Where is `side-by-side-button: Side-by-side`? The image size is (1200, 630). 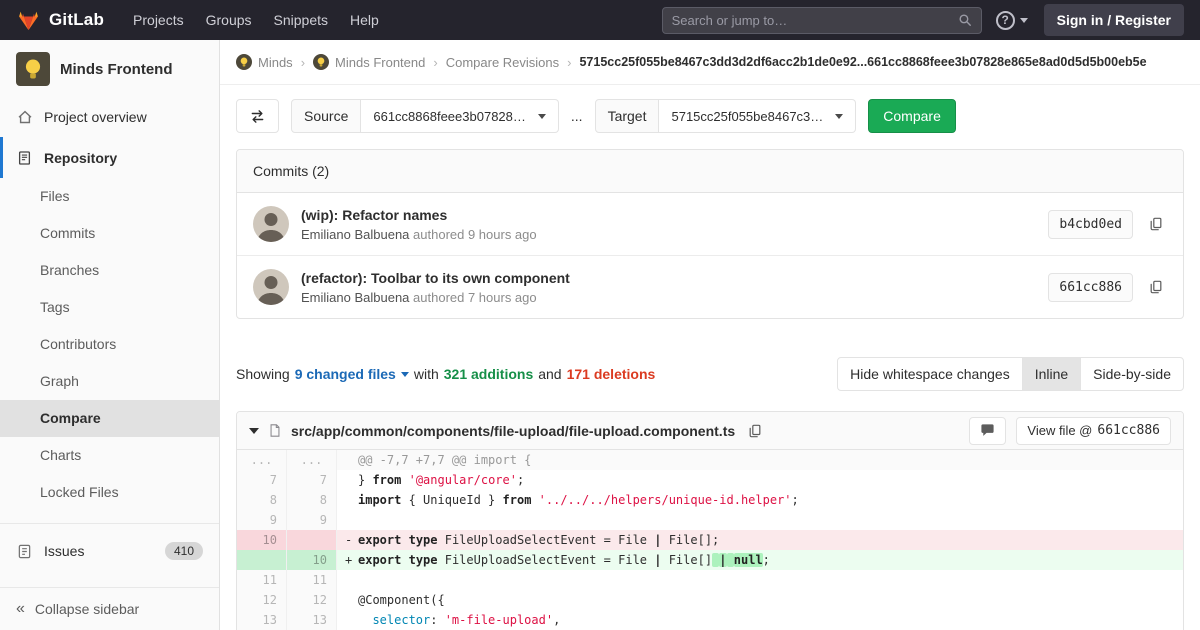 side-by-side-button: Side-by-side is located at coordinates (1132, 374).